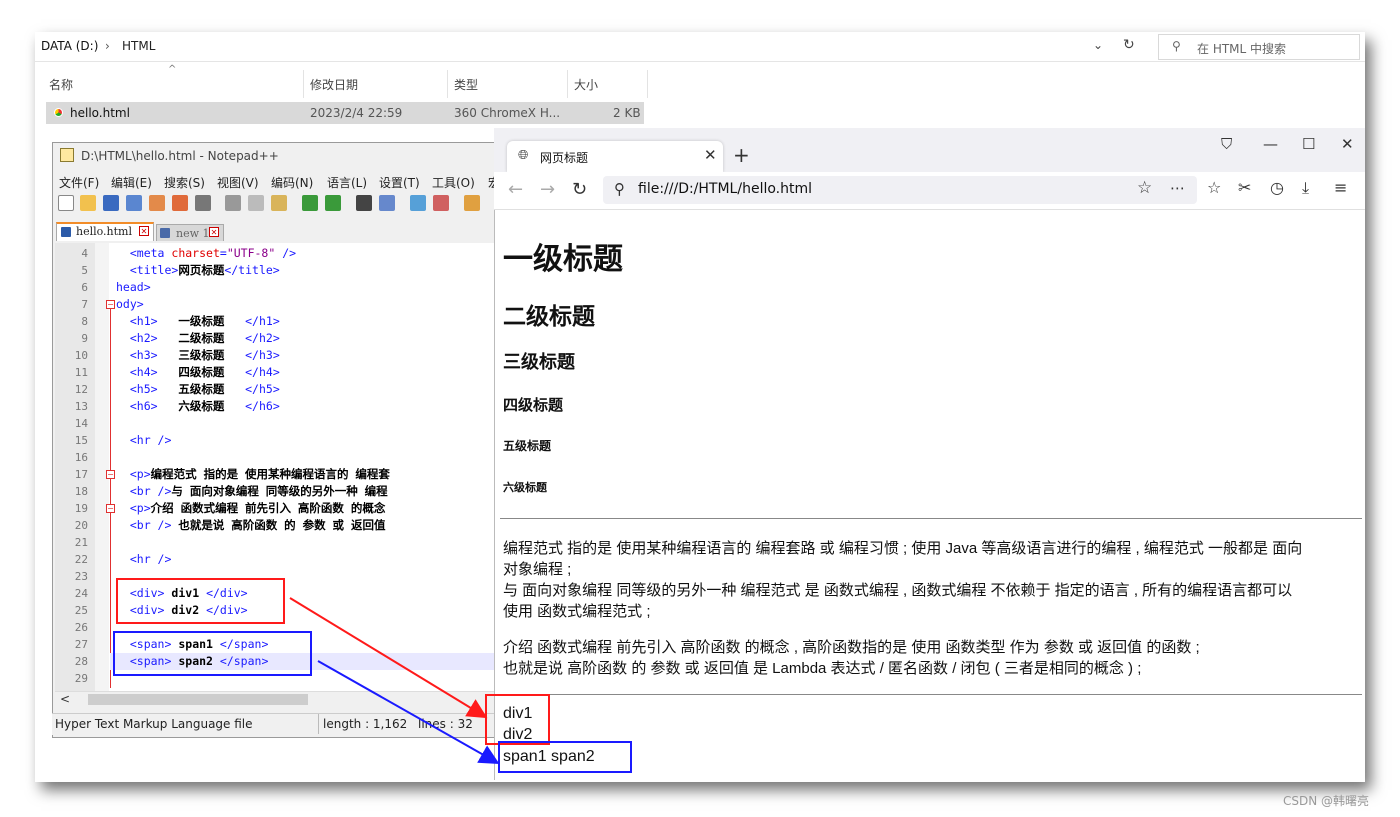 The image size is (1400, 817). I want to click on annotation-arrows, so click(394, 680).